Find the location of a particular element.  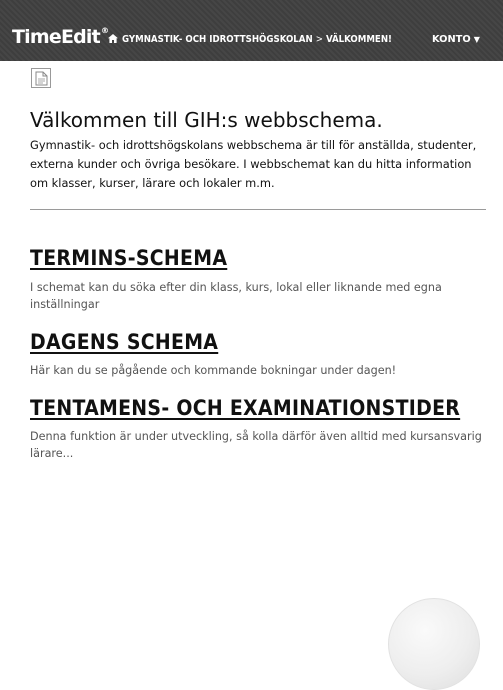

document-icon is located at coordinates (41, 78).